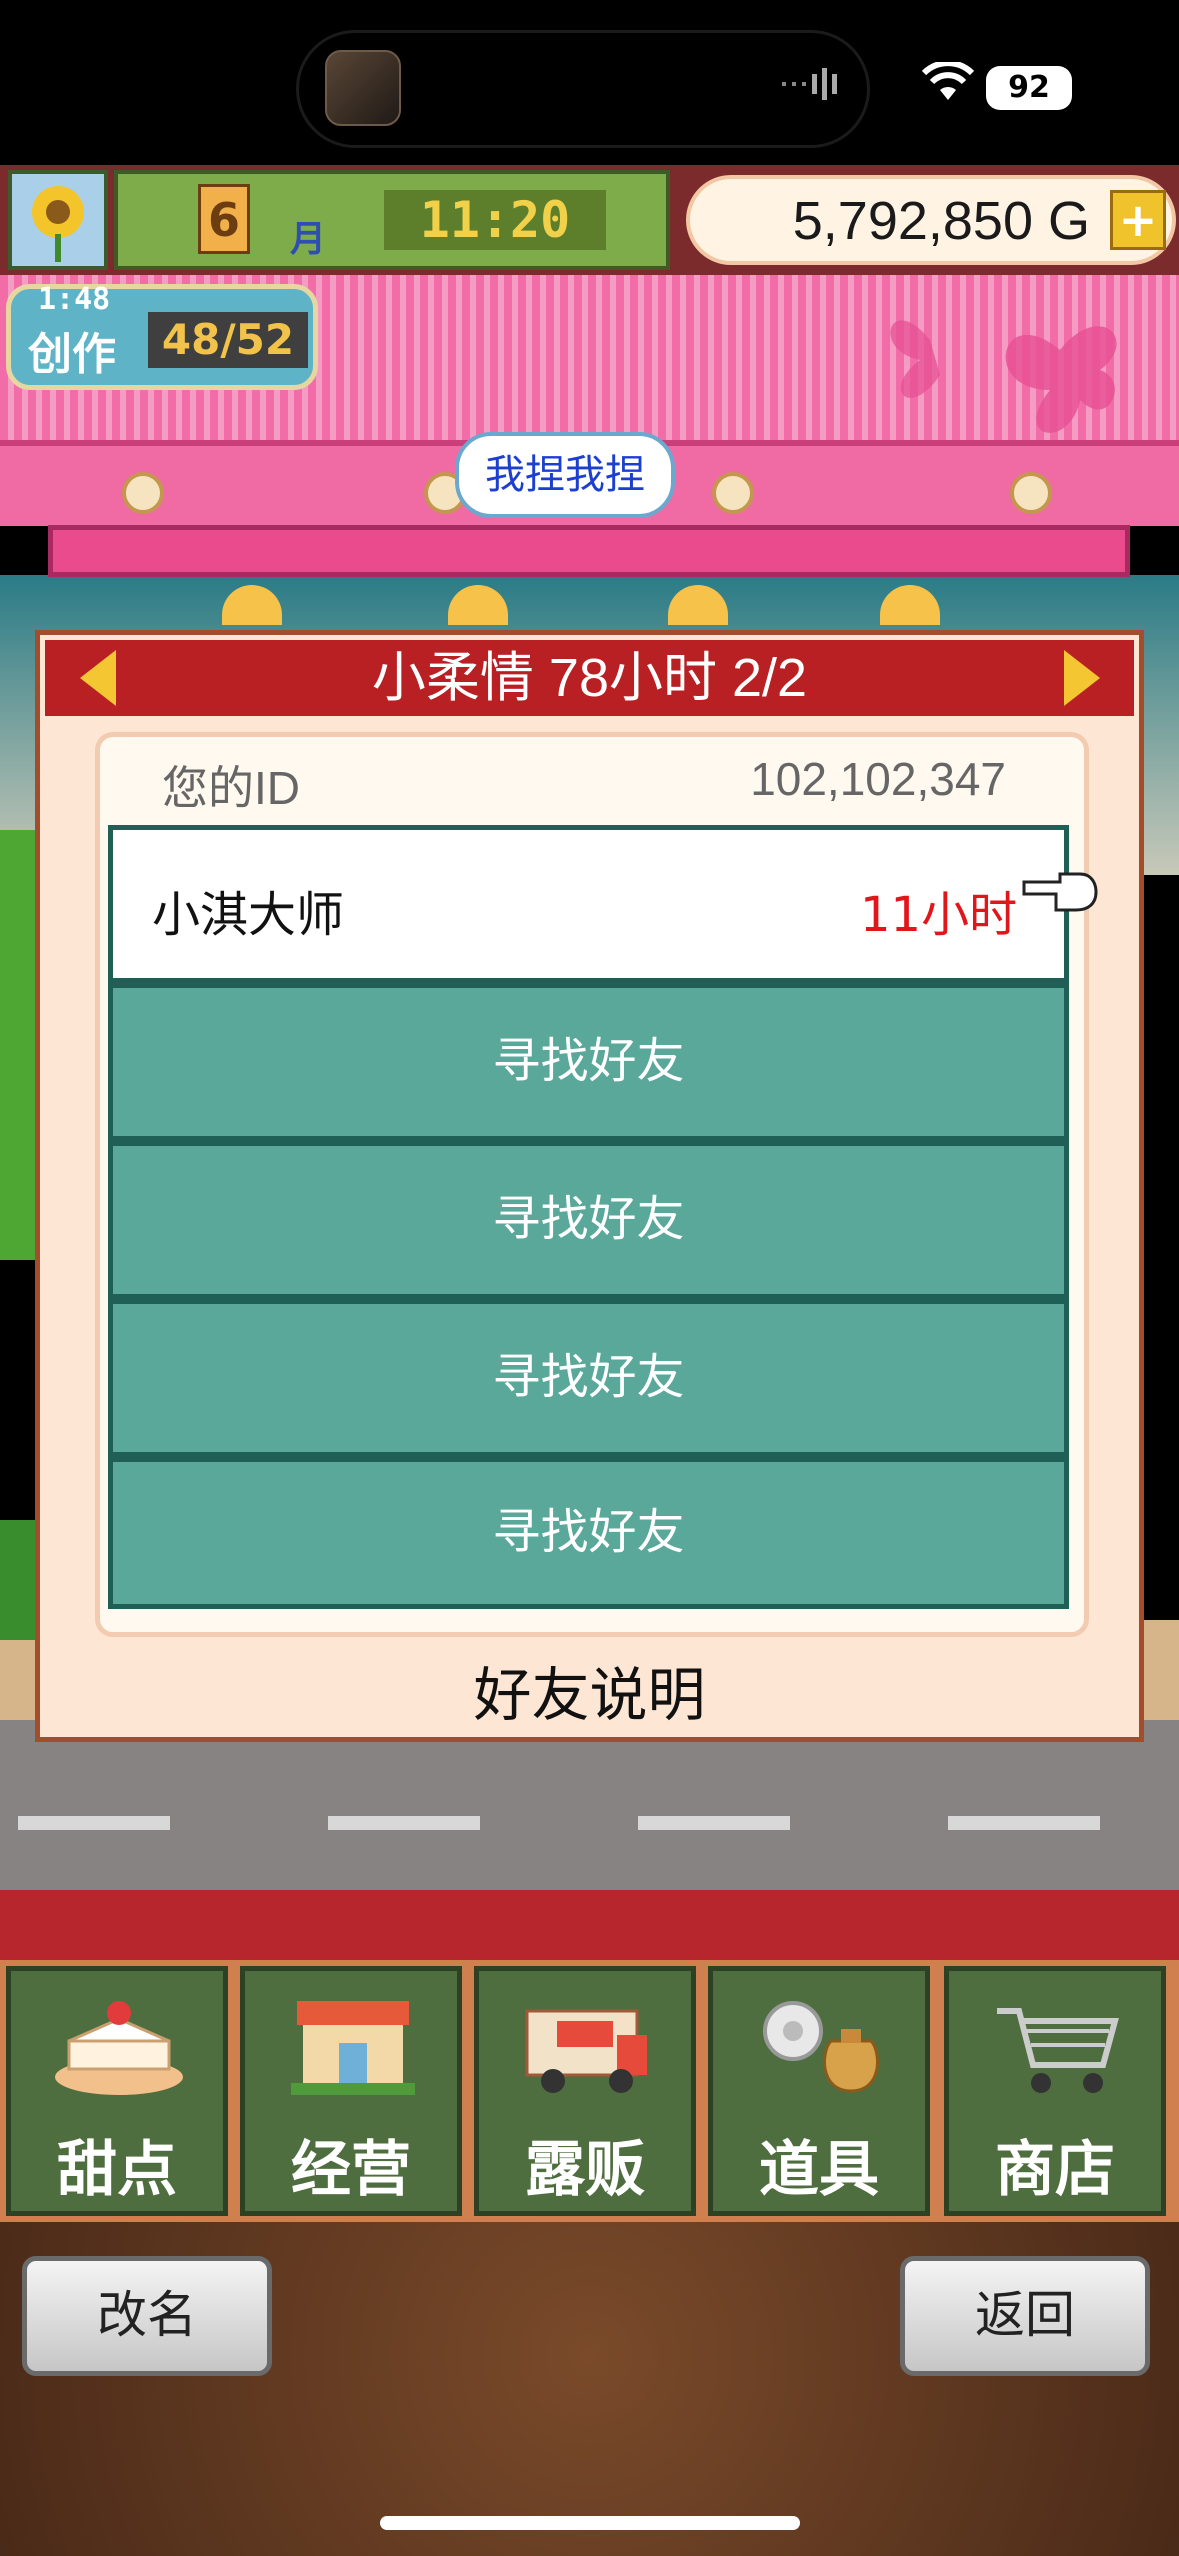 This screenshot has height=2556, width=1179. What do you see at coordinates (819, 2170) in the screenshot?
I see `menu-items-label: 道具` at bounding box center [819, 2170].